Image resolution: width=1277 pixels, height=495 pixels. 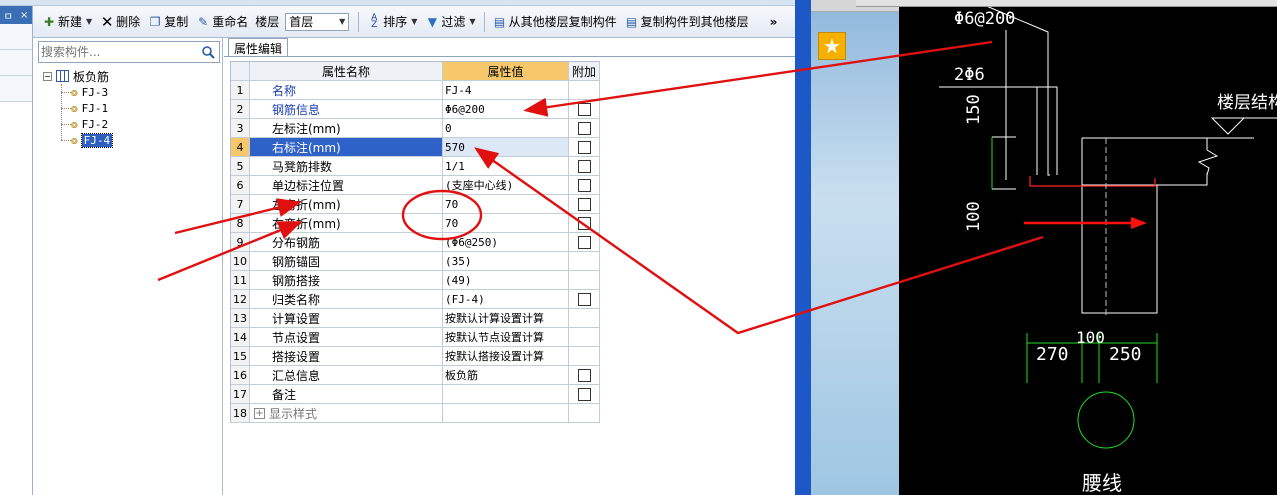 I want to click on property-row: 10 钢筋锚固 (35), so click(x=415, y=261).